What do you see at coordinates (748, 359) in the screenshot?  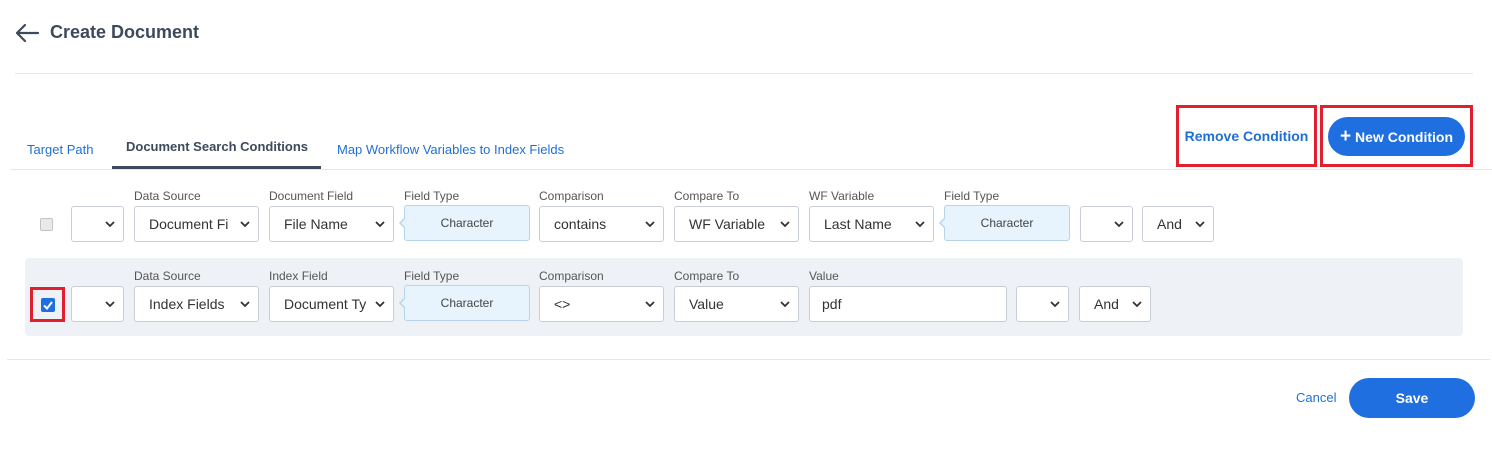 I see `footer-divider` at bounding box center [748, 359].